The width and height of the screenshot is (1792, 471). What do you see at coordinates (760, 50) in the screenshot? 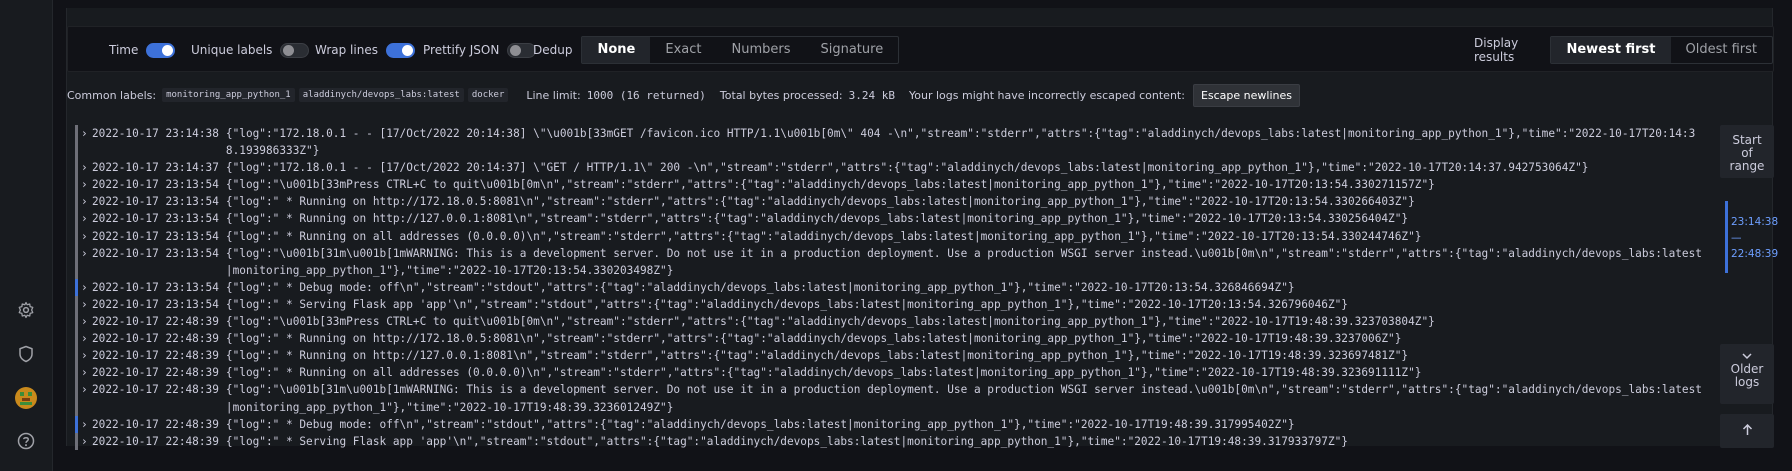
I see `dedup-numbers-option: Numbers` at bounding box center [760, 50].